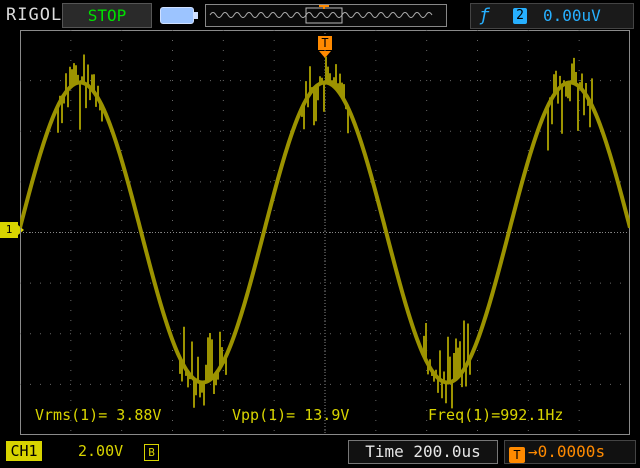 This screenshot has width=640, height=468. I want to click on trigger-source: 2, so click(520, 16).